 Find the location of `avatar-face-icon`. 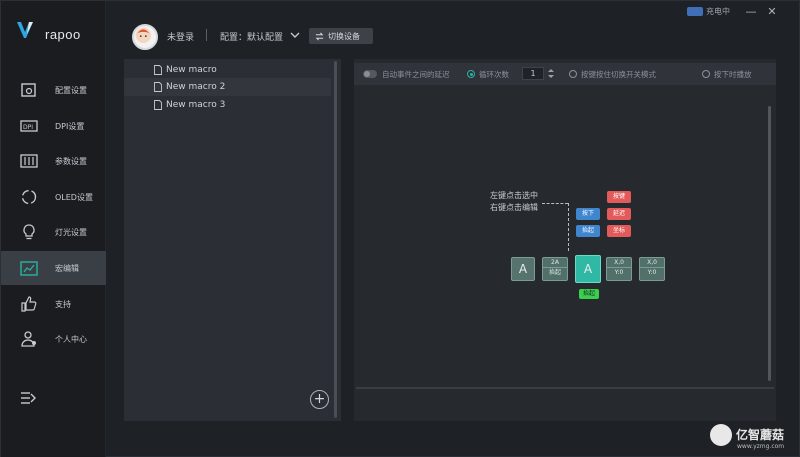

avatar-face-icon is located at coordinates (143, 35).